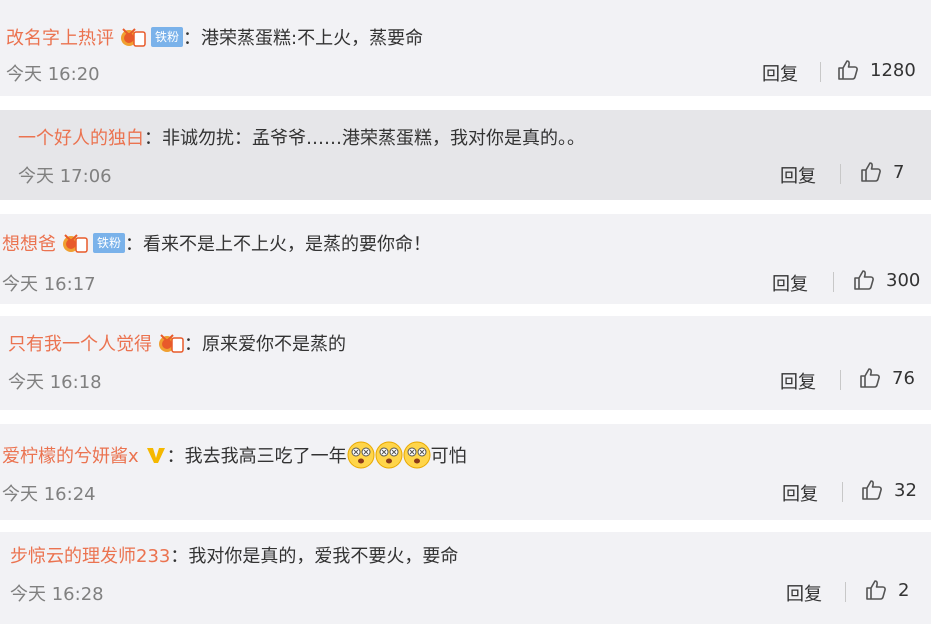 This screenshot has height=624, width=931. I want to click on comment-text: 我去我高三吃了一年, so click(265, 456).